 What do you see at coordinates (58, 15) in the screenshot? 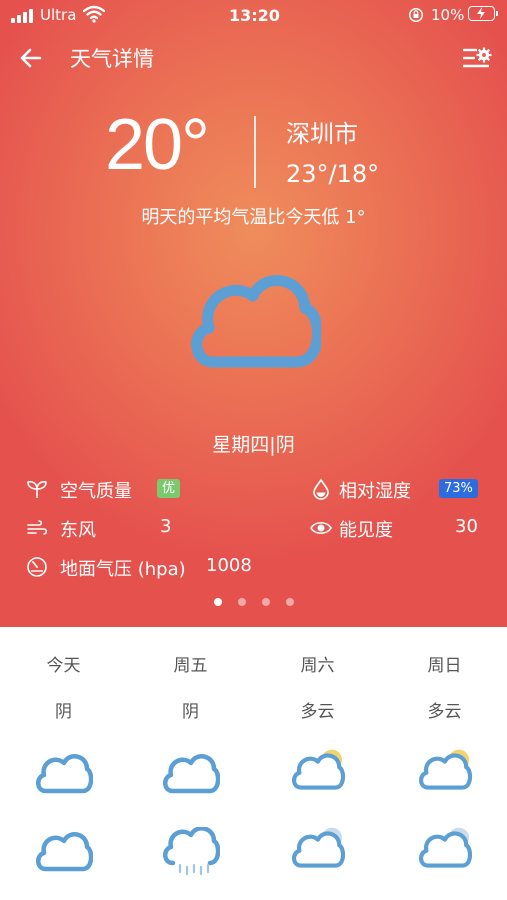
I see `carrier-label: Ultra` at bounding box center [58, 15].